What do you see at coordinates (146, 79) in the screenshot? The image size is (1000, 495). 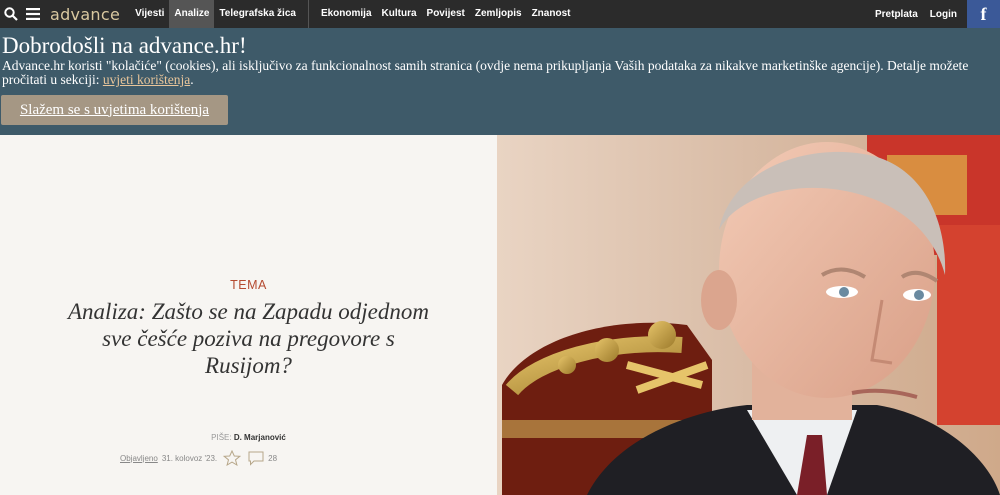 I see `terms-link: uvjeti korištenja` at bounding box center [146, 79].